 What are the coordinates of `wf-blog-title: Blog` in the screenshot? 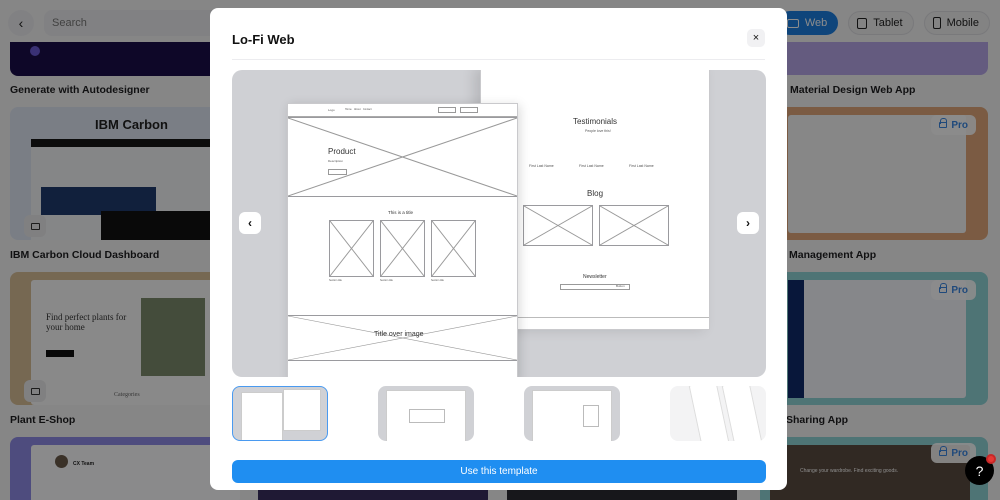 It's located at (595, 193).